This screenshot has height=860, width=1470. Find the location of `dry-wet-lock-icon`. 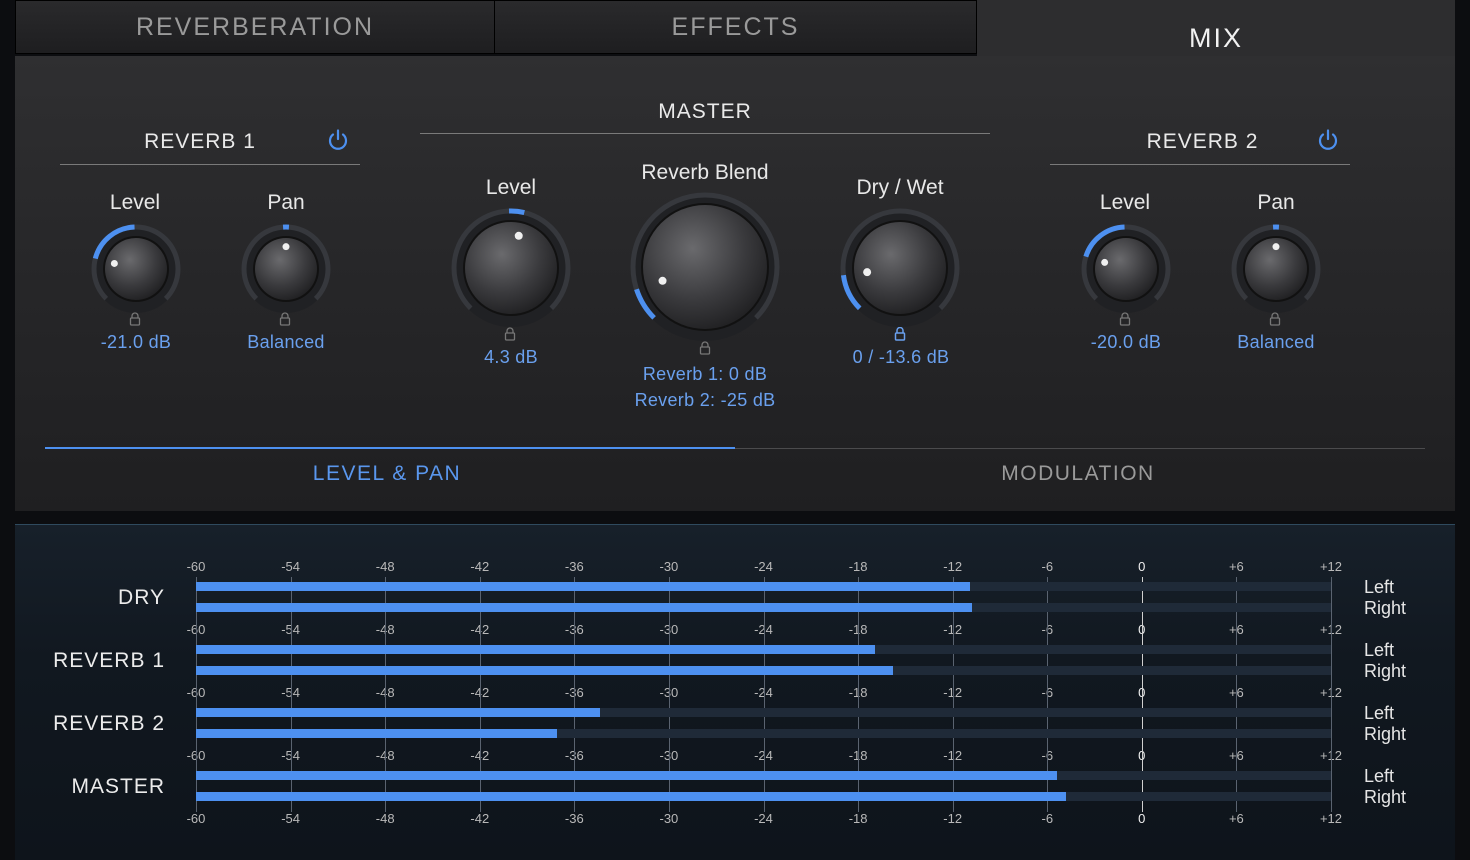

dry-wet-lock-icon is located at coordinates (900, 334).